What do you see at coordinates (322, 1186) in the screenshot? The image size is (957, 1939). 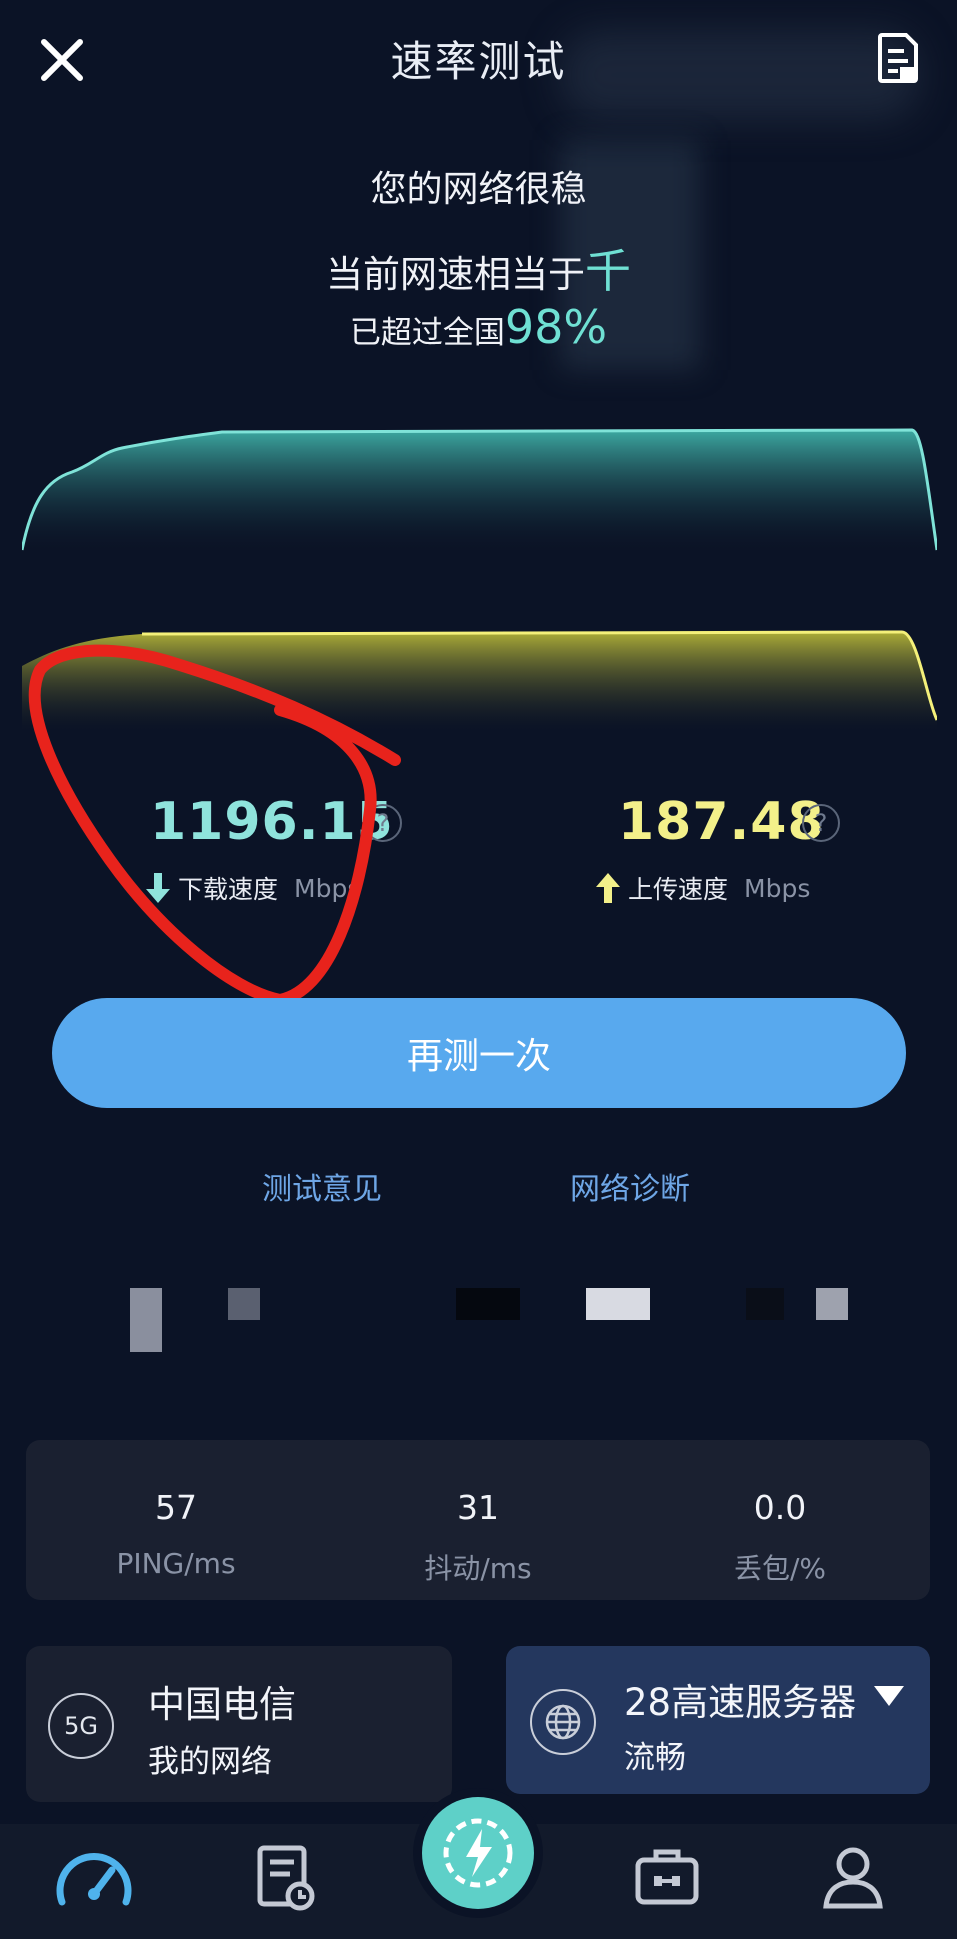 I see `feedback-link: 测试意见` at bounding box center [322, 1186].